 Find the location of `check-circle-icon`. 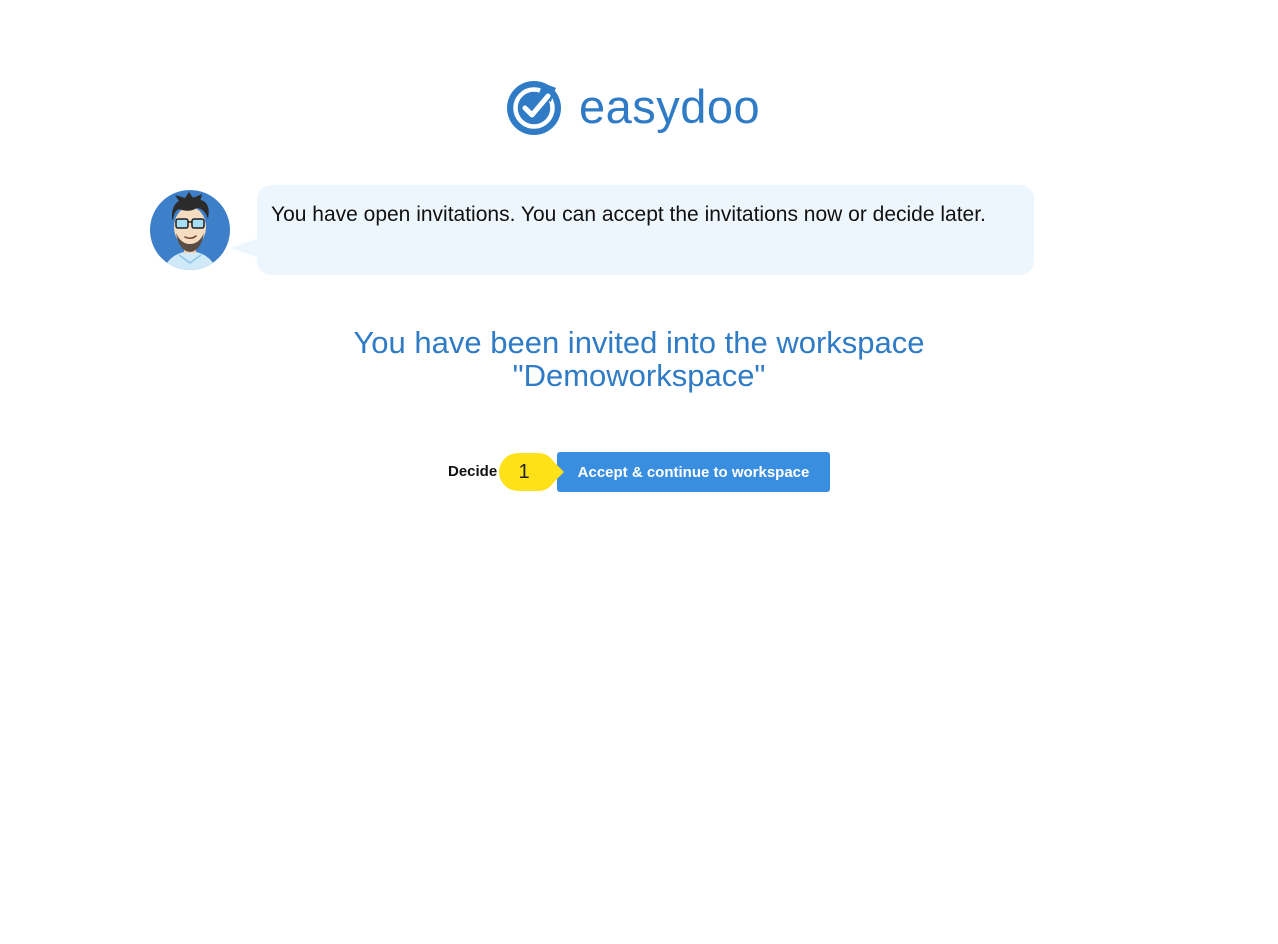

check-circle-icon is located at coordinates (534, 108).